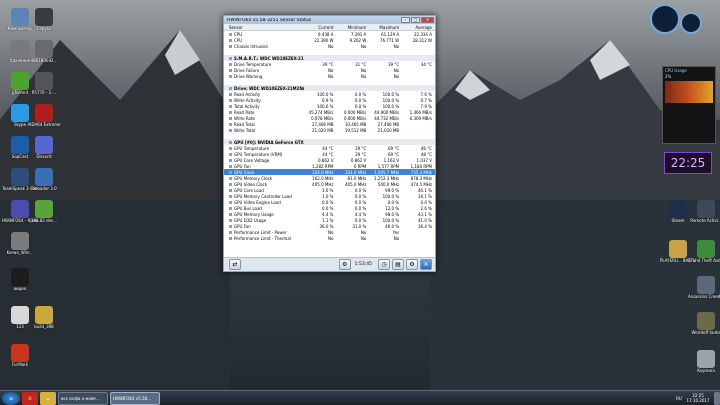 The image size is (720, 405). I want to click on desktop-icon: Герусс, so click(44, 19).